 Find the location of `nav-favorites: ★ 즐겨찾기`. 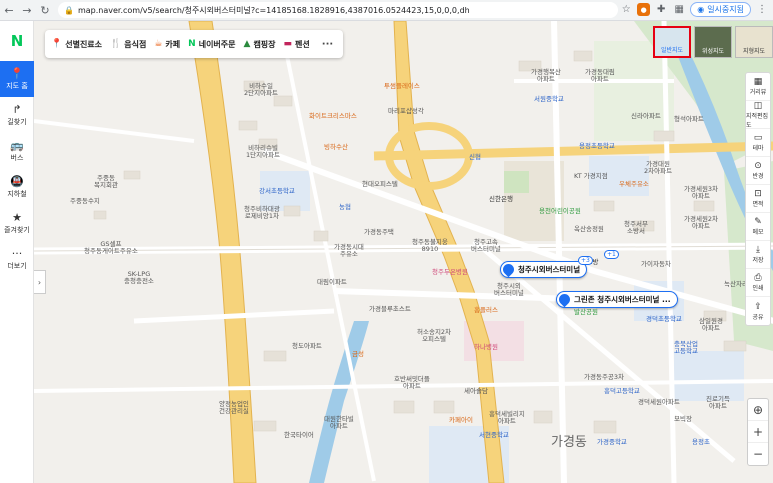

nav-favorites: ★ 즐겨찾기 is located at coordinates (17, 223).